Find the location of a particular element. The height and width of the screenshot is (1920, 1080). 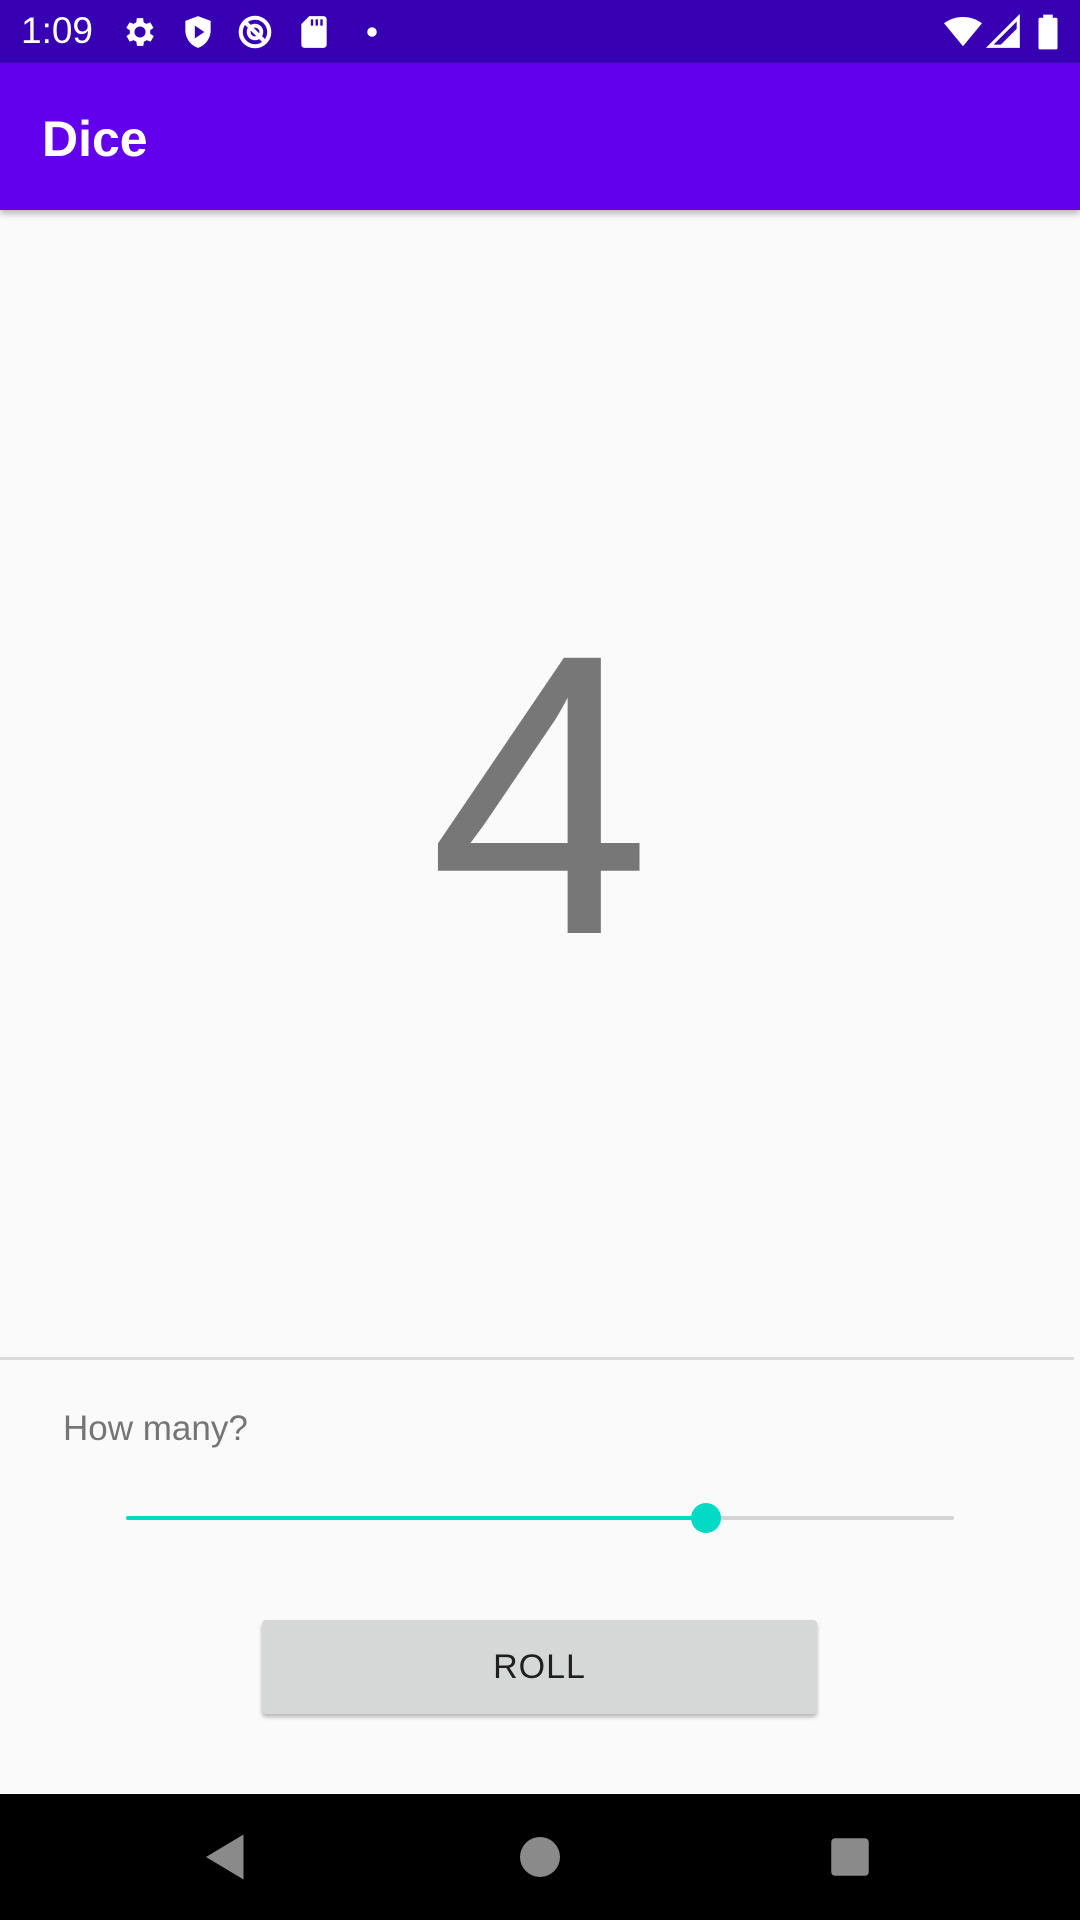

status-time: 1:09 is located at coordinates (57, 30).